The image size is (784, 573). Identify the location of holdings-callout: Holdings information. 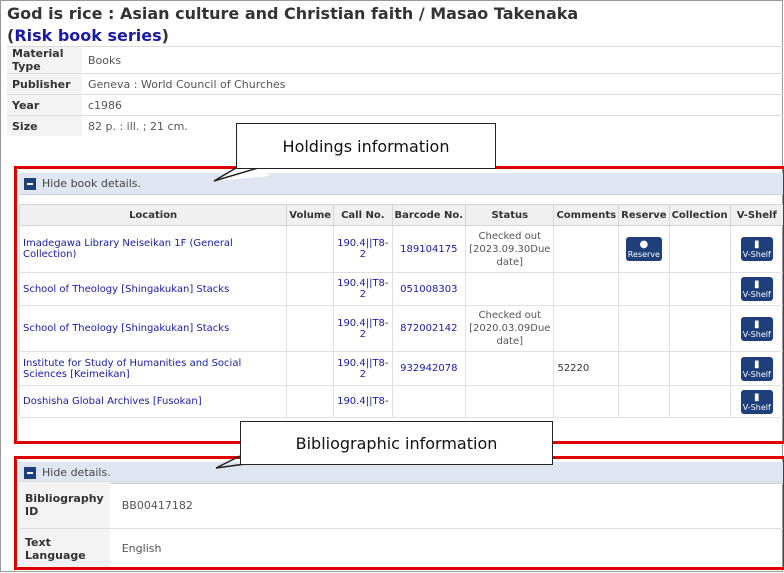
(366, 146).